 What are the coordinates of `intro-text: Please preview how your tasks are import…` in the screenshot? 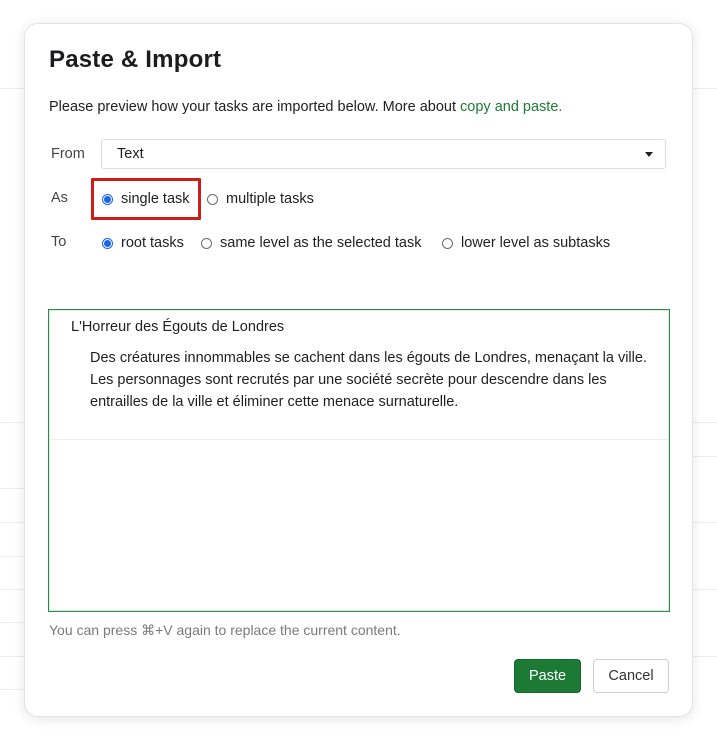 It's located at (305, 107).